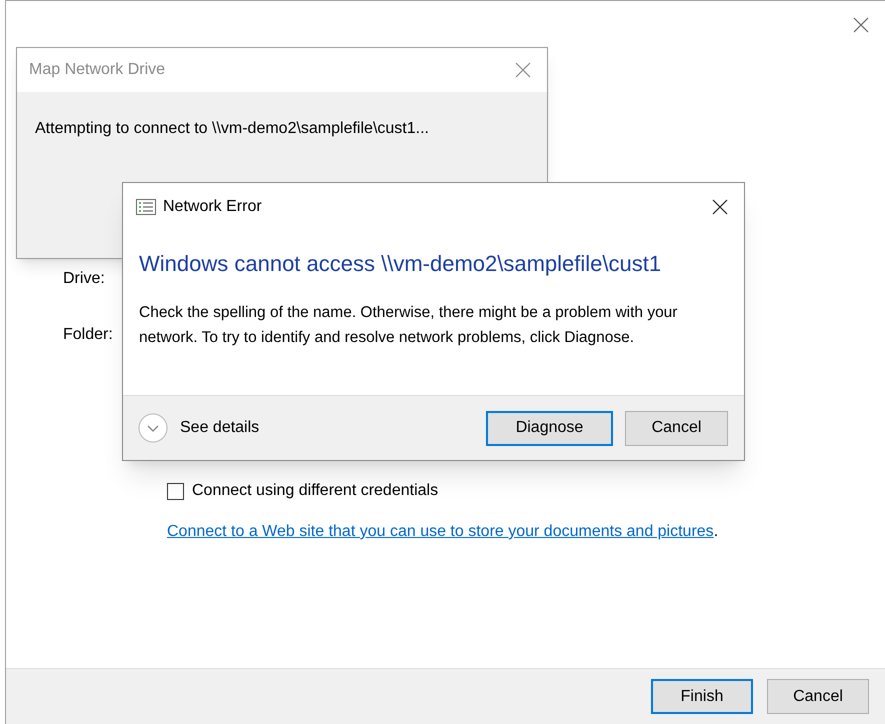  What do you see at coordinates (716, 532) in the screenshot?
I see `link-period: .` at bounding box center [716, 532].